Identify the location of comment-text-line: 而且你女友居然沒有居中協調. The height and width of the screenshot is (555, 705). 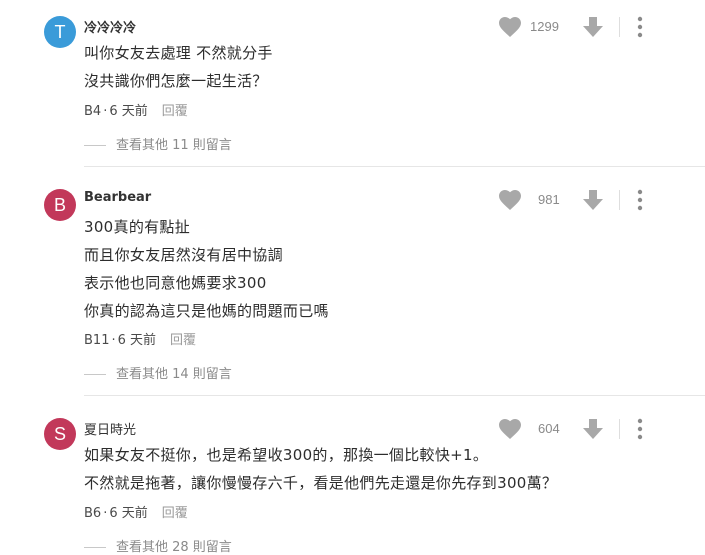
(183, 255).